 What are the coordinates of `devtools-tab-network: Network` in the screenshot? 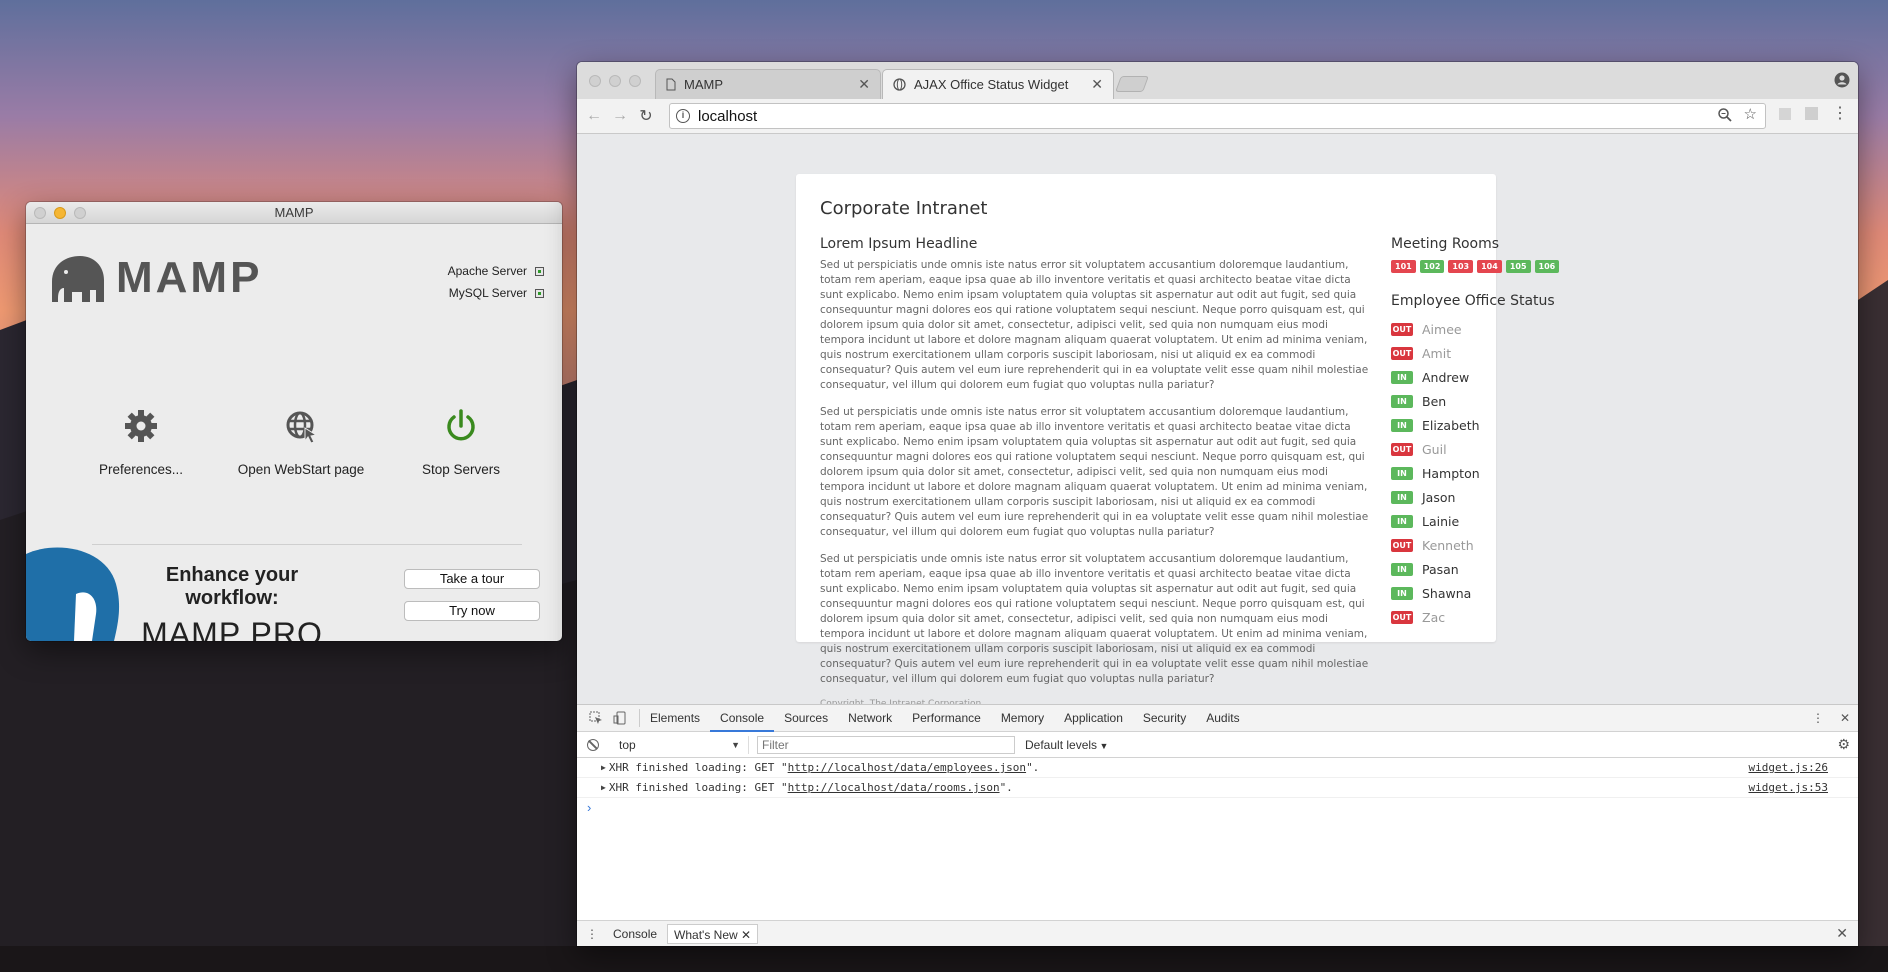 It's located at (870, 718).